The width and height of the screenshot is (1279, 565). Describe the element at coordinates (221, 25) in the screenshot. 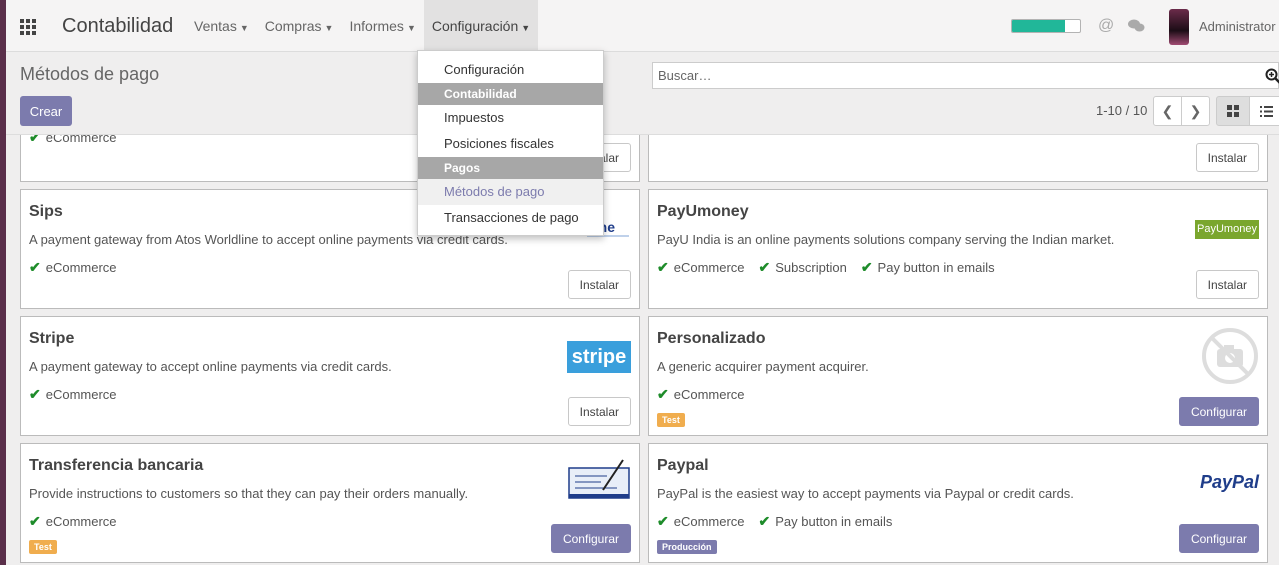

I see `menu-ventas: Ventas ▼` at that location.